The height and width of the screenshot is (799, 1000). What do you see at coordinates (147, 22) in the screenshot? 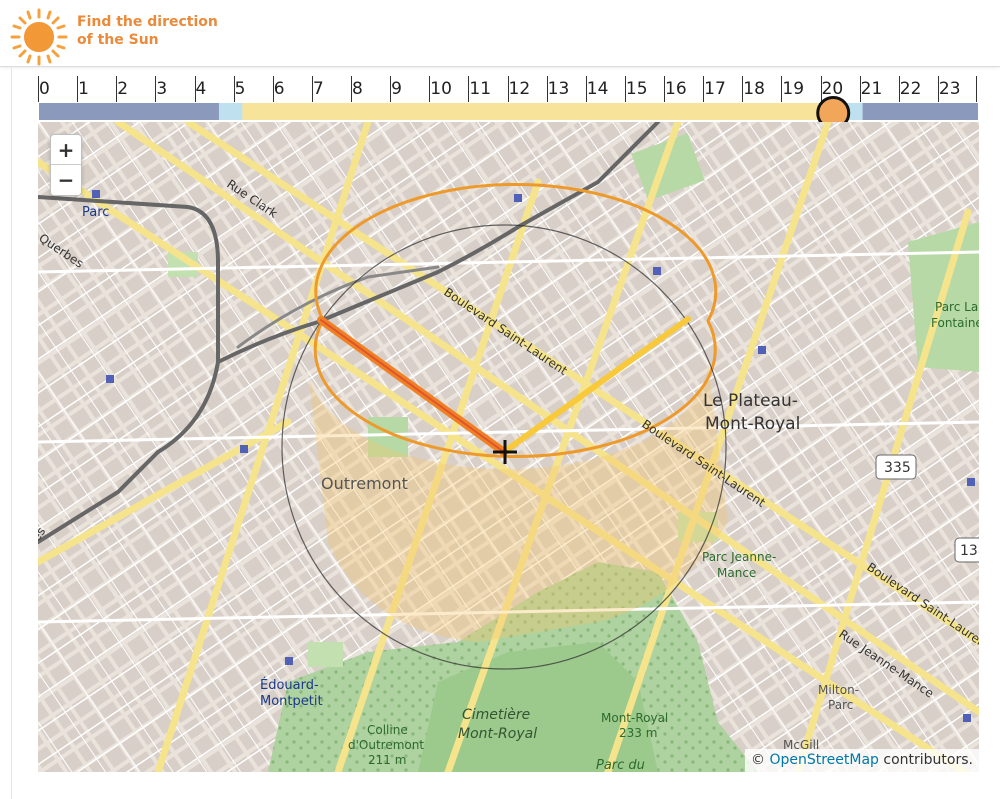
I see `app-title-line1: Find the direction` at bounding box center [147, 22].